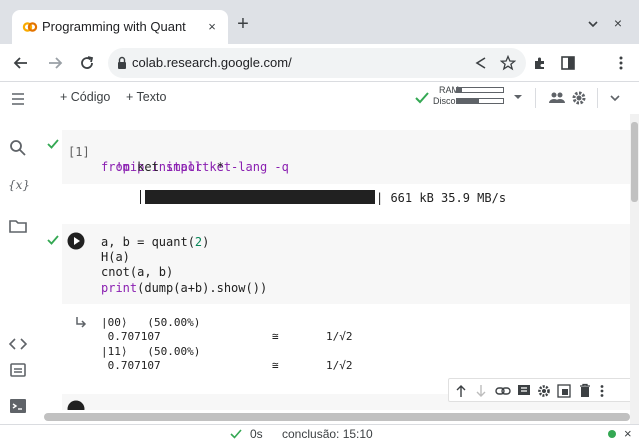 This screenshot has height=442, width=639. What do you see at coordinates (22, 270) in the screenshot?
I see `left-rail: {x}` at bounding box center [22, 270].